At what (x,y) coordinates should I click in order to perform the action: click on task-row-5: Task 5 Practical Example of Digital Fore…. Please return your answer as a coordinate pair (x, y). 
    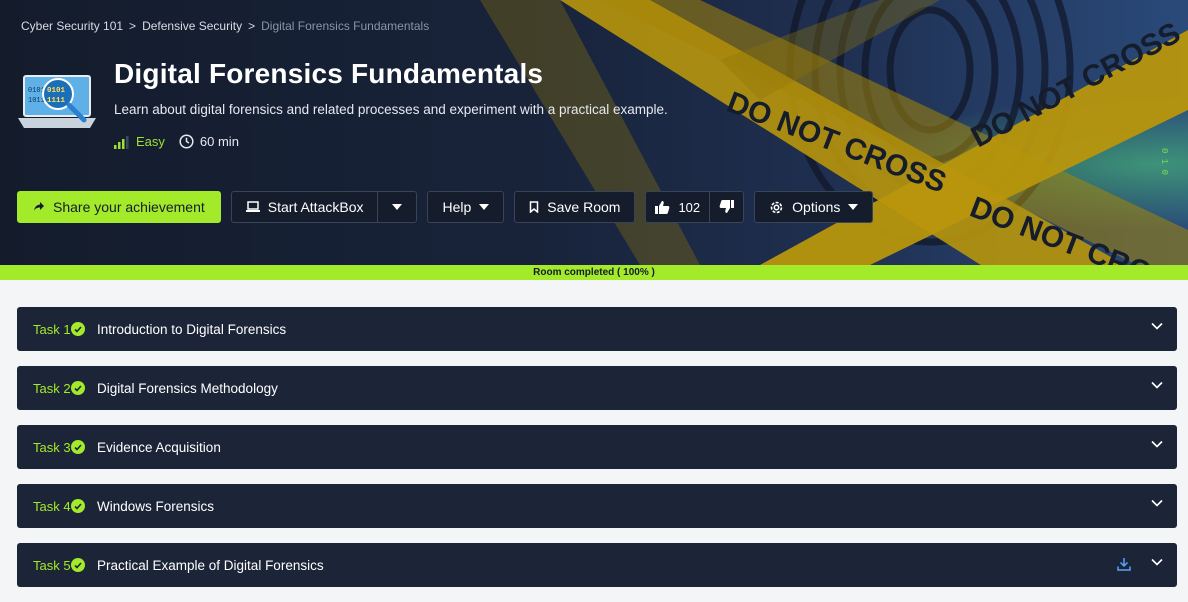
    Looking at the image, I should click on (597, 565).